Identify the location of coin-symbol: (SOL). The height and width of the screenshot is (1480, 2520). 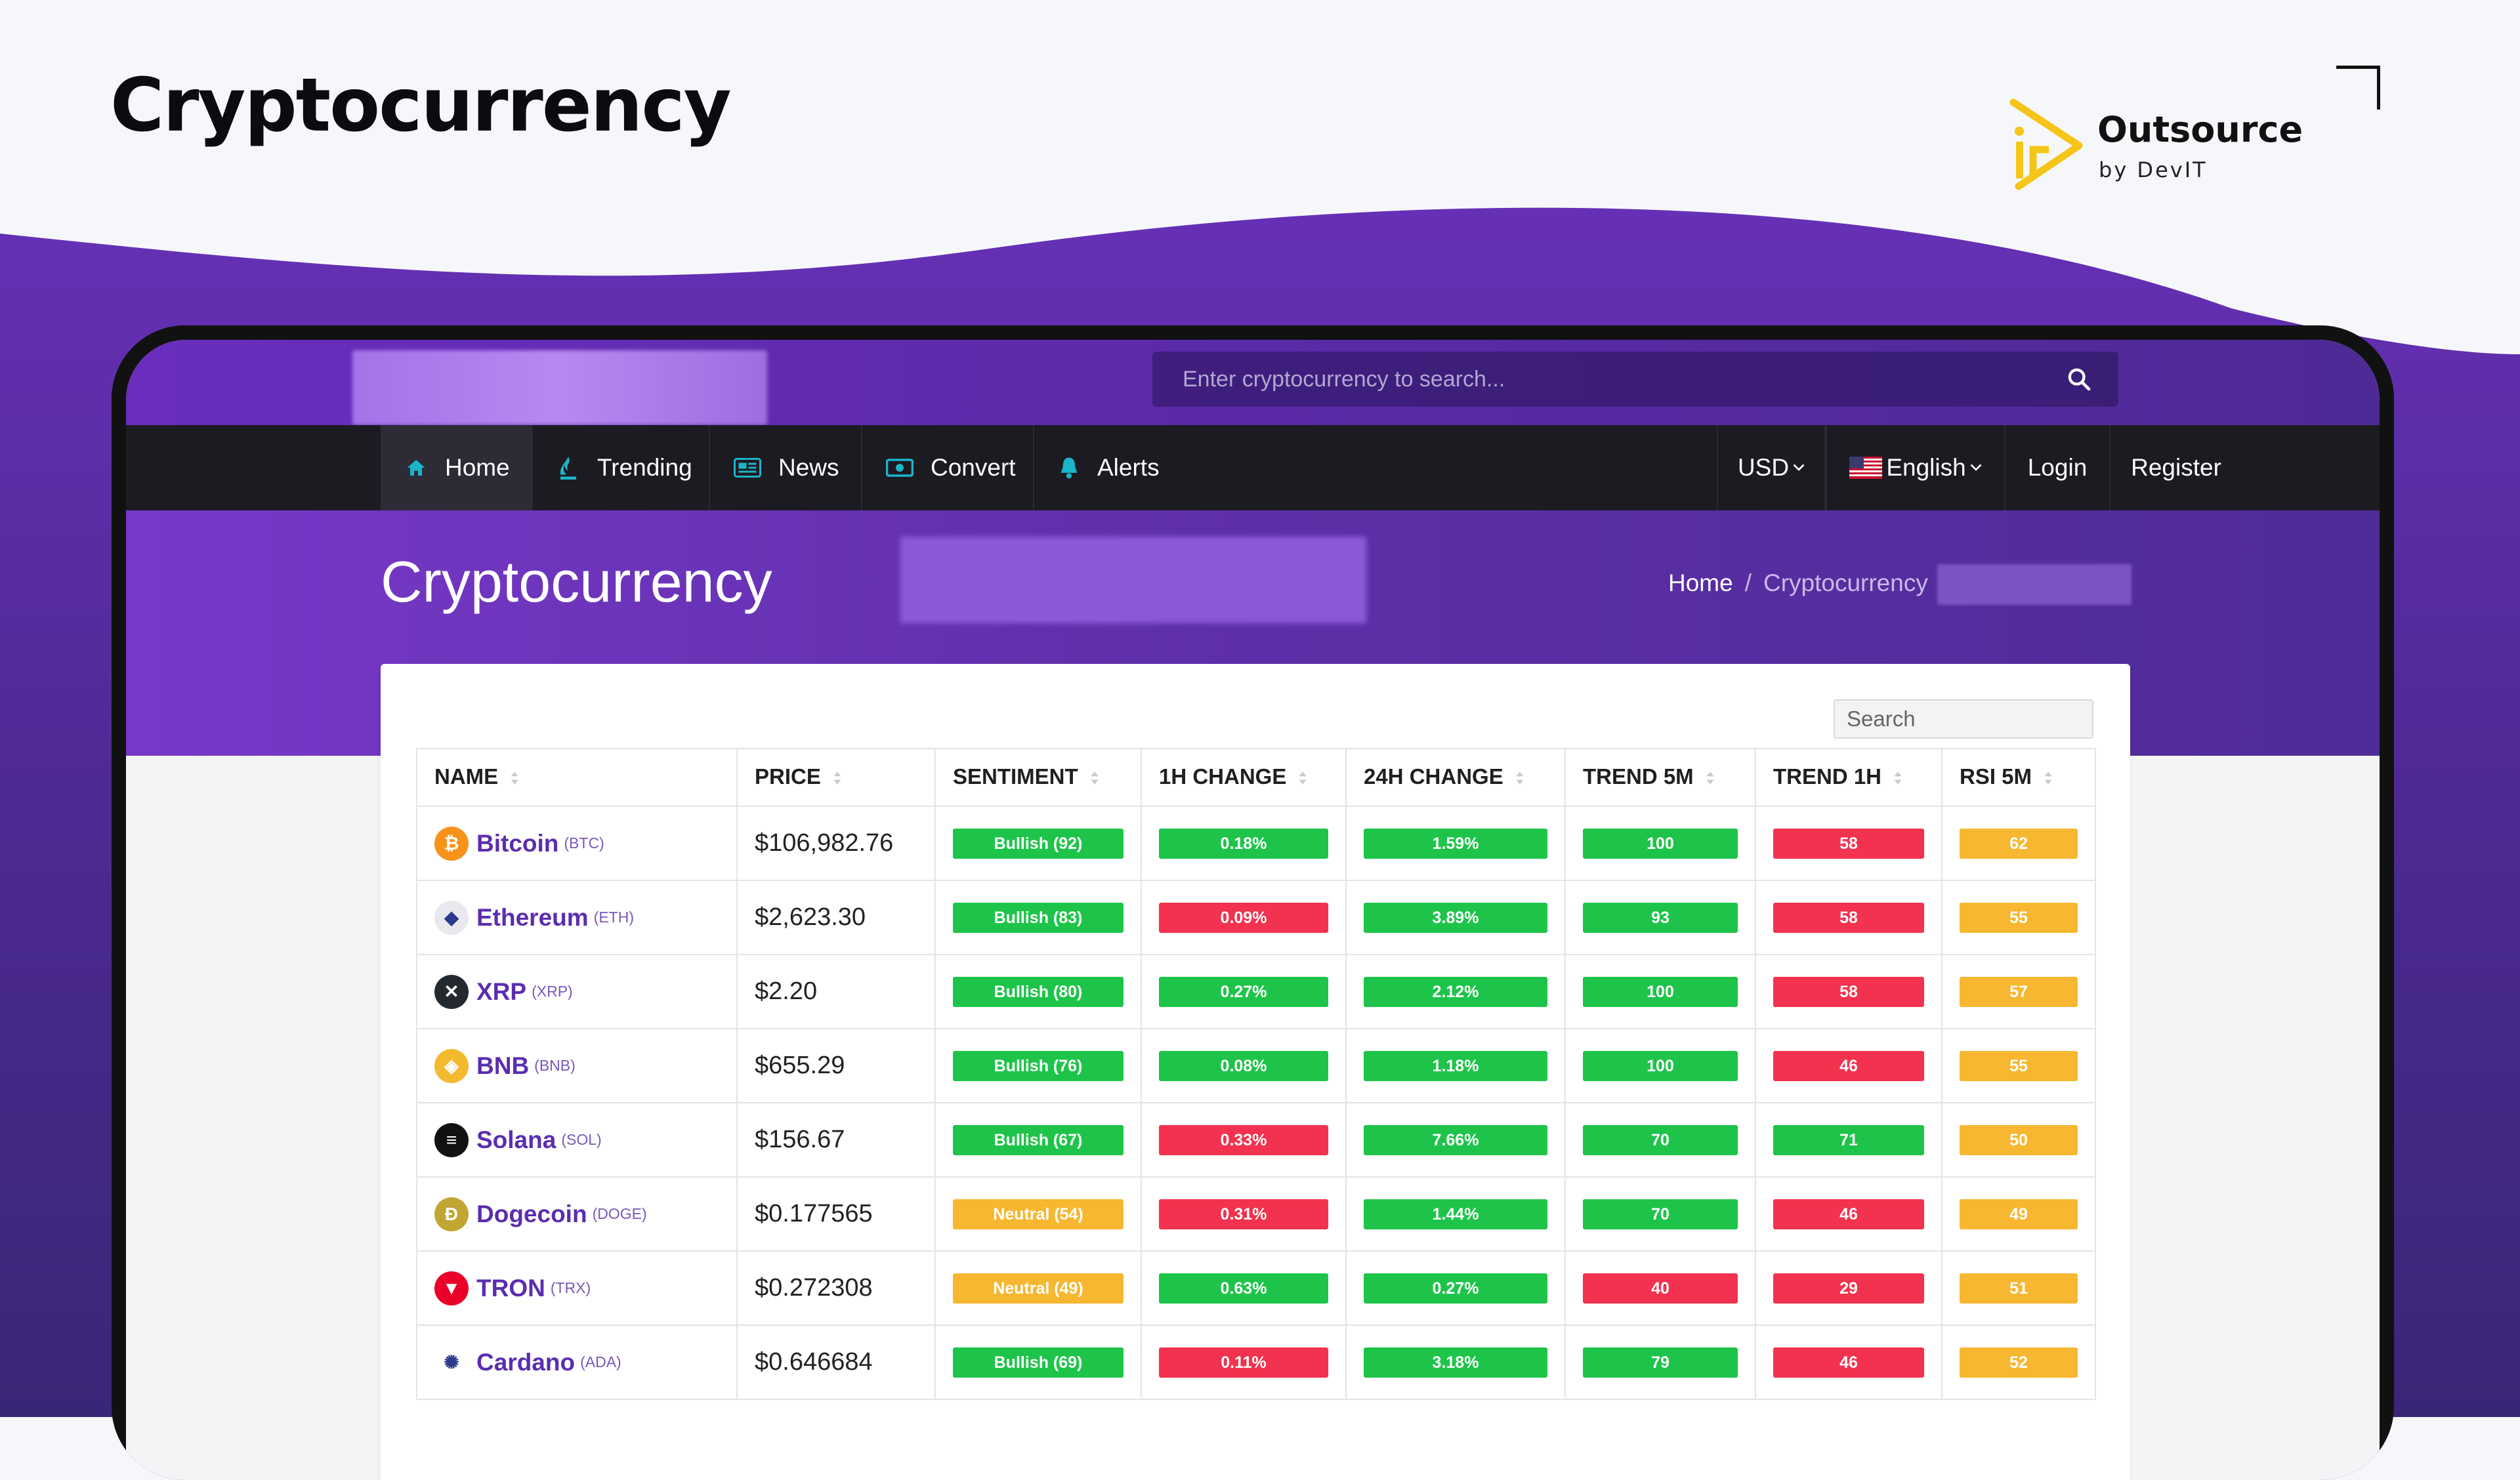
(581, 1139).